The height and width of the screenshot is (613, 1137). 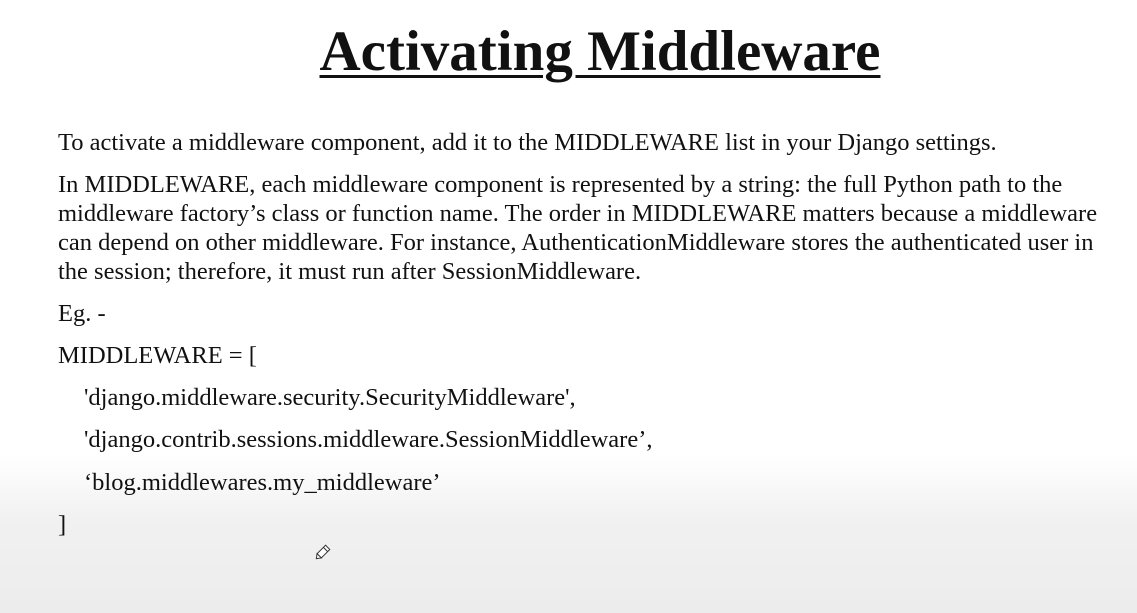 What do you see at coordinates (62, 524) in the screenshot?
I see `code-middleware-close: ]` at bounding box center [62, 524].